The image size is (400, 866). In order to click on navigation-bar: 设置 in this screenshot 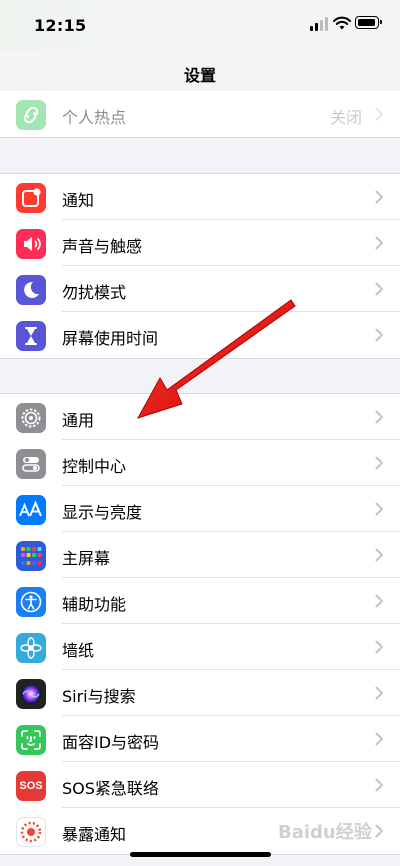, I will do `click(200, 72)`.